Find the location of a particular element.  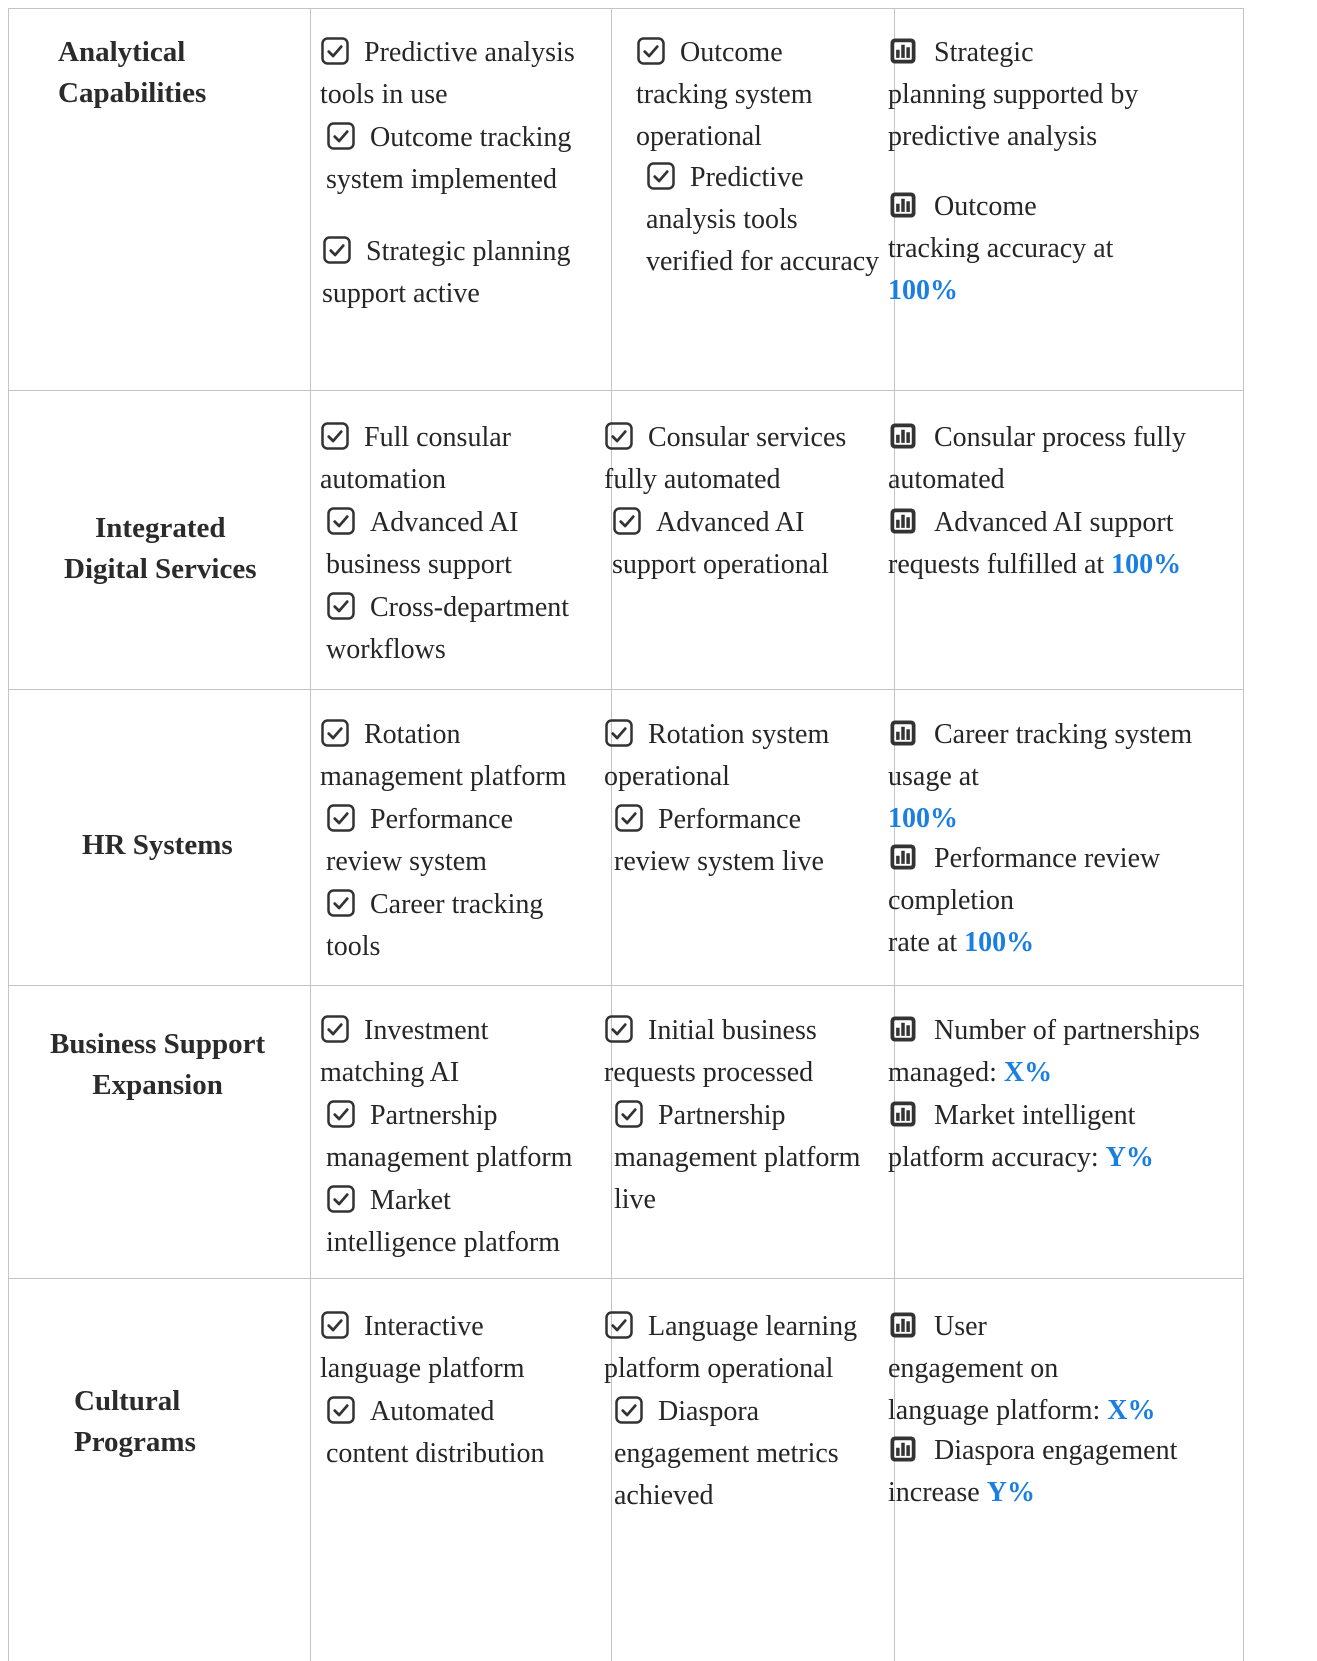

planned-item-text: Outcome tracking is located at coordinates (471, 137).